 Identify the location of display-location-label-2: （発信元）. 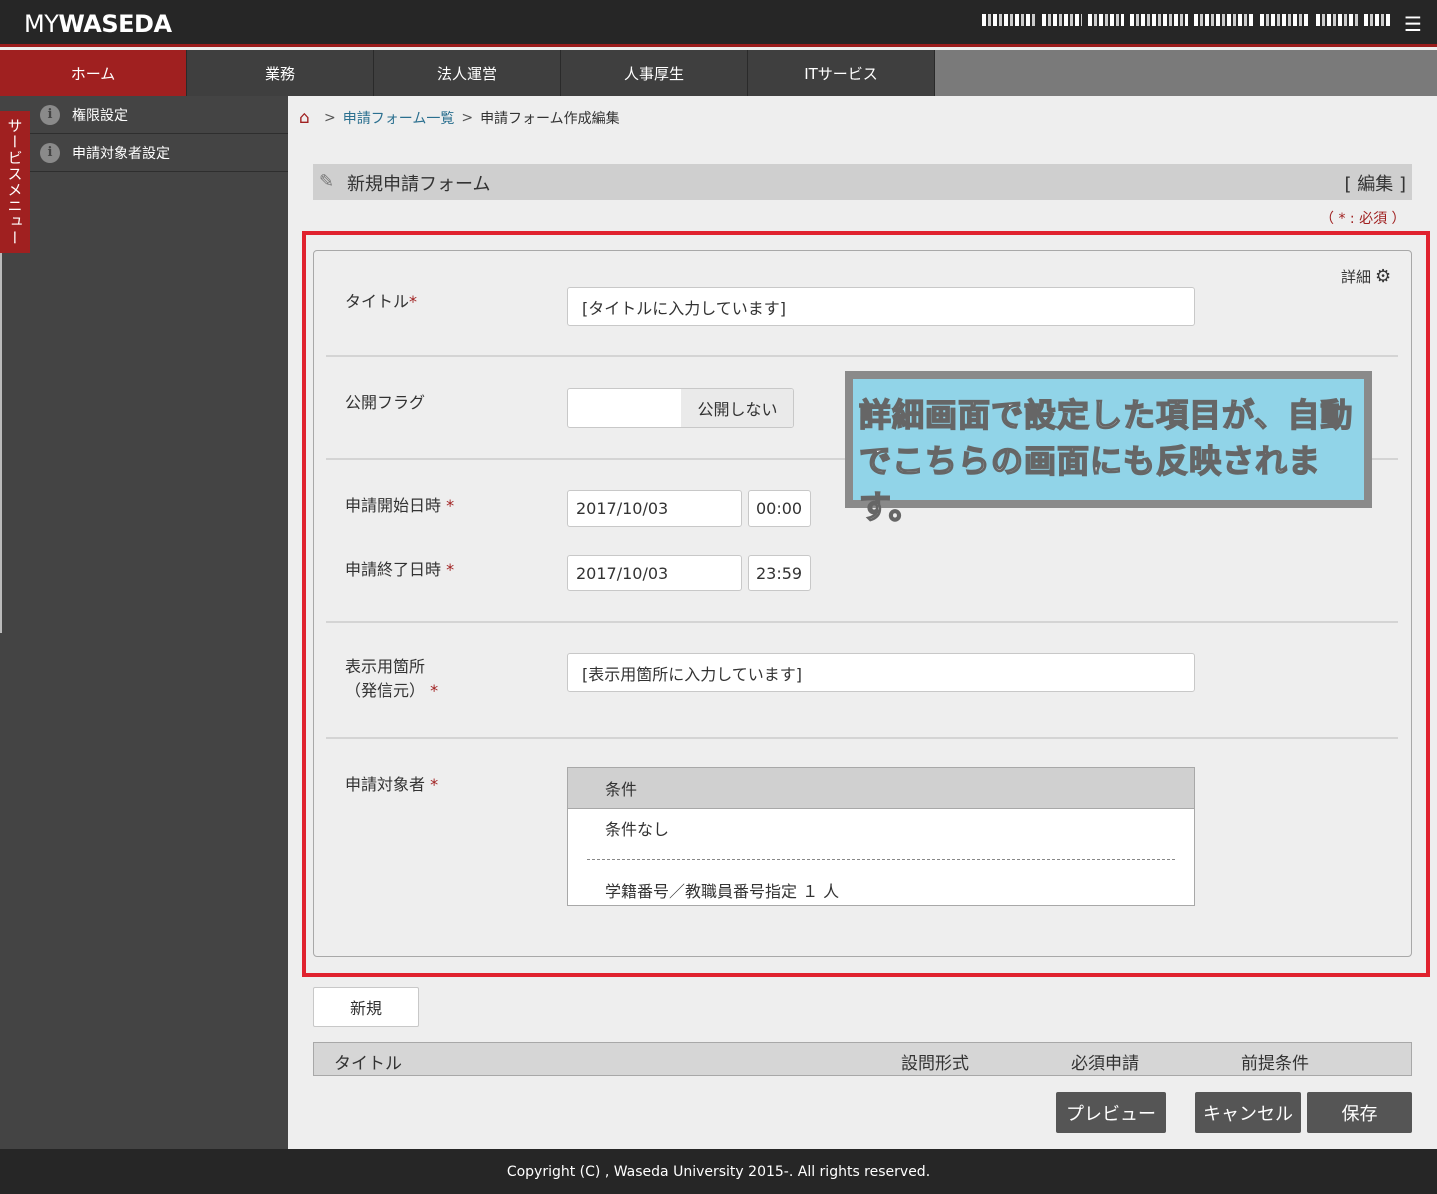
(385, 690).